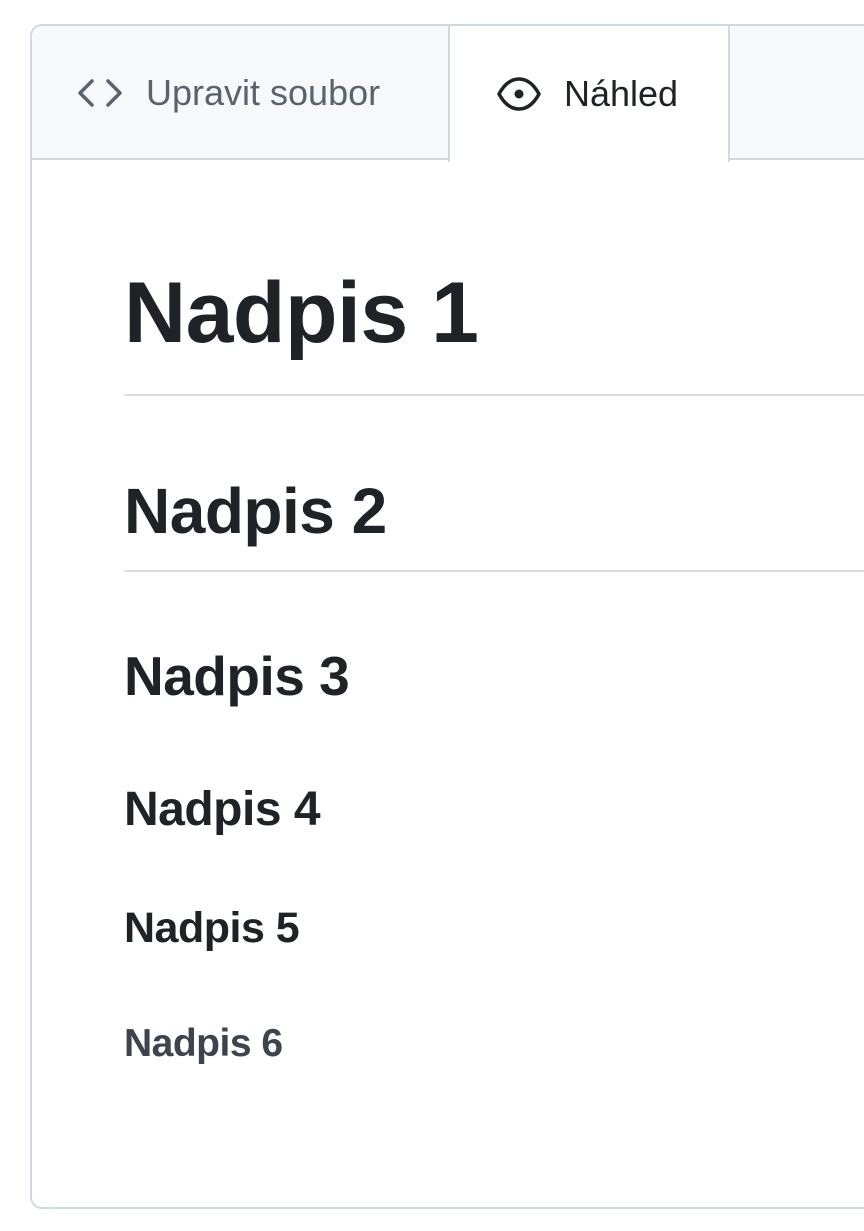 The height and width of the screenshot is (1231, 864). What do you see at coordinates (621, 93) in the screenshot?
I see `tab-preview-label: Náhled` at bounding box center [621, 93].